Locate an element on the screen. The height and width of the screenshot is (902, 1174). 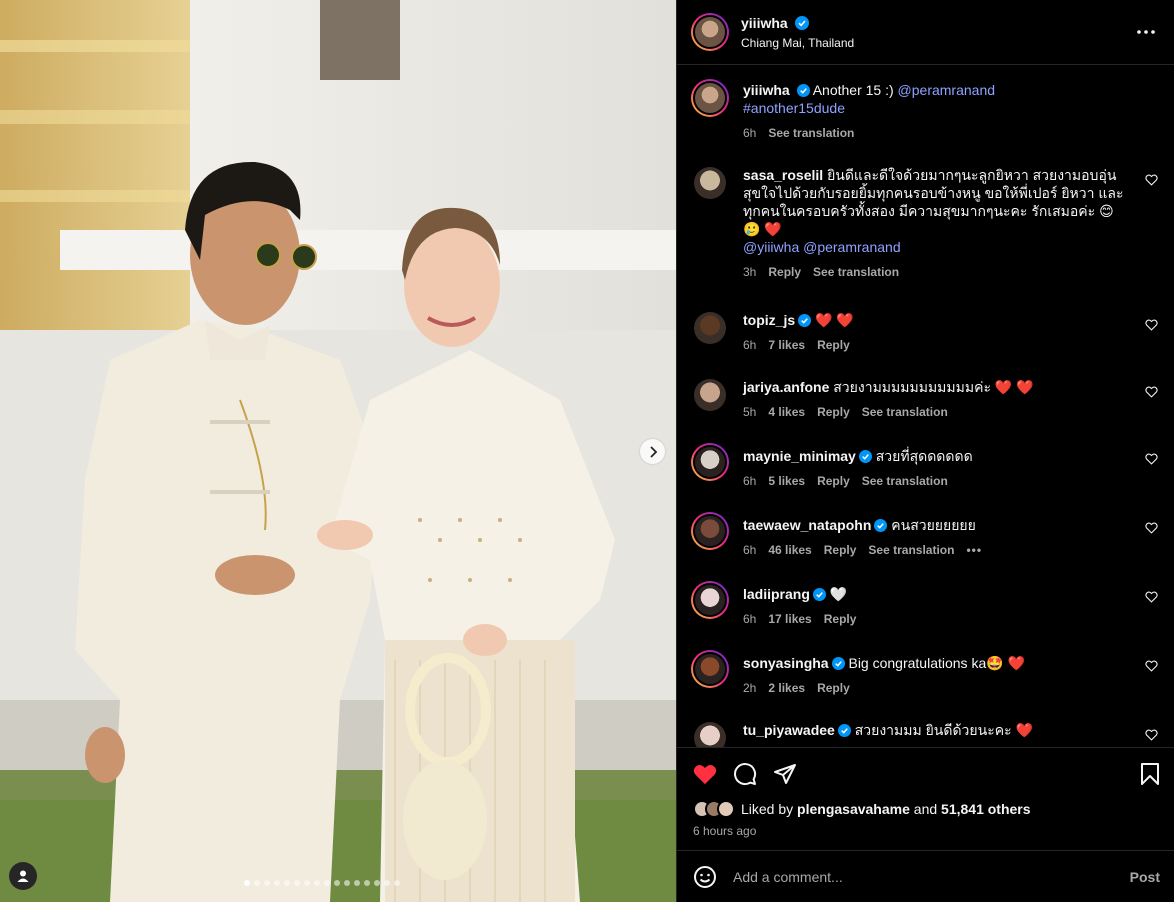
liked-and: and is located at coordinates (925, 809).